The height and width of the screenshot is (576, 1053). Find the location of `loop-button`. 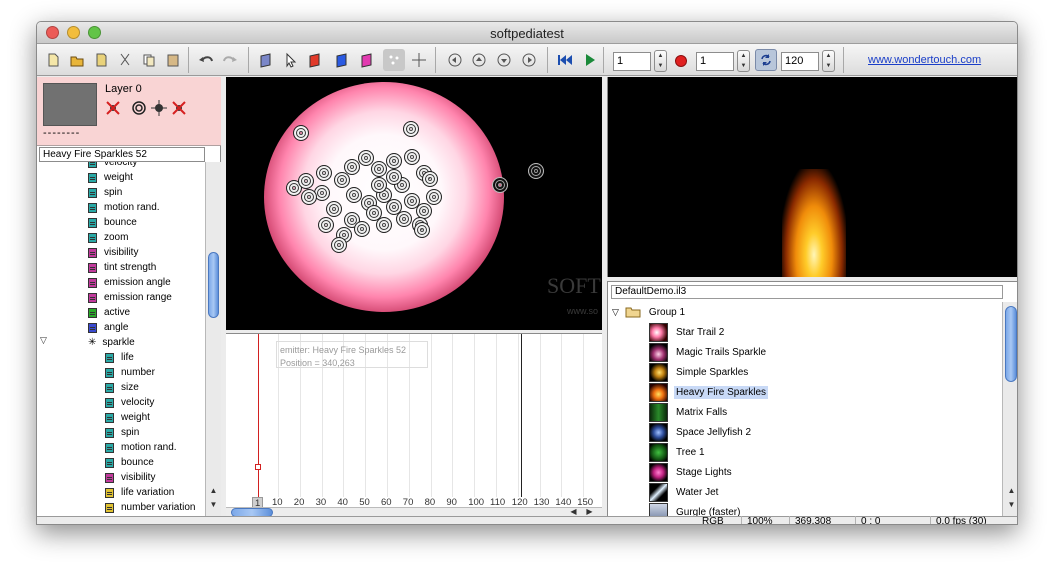

loop-button is located at coordinates (766, 60).